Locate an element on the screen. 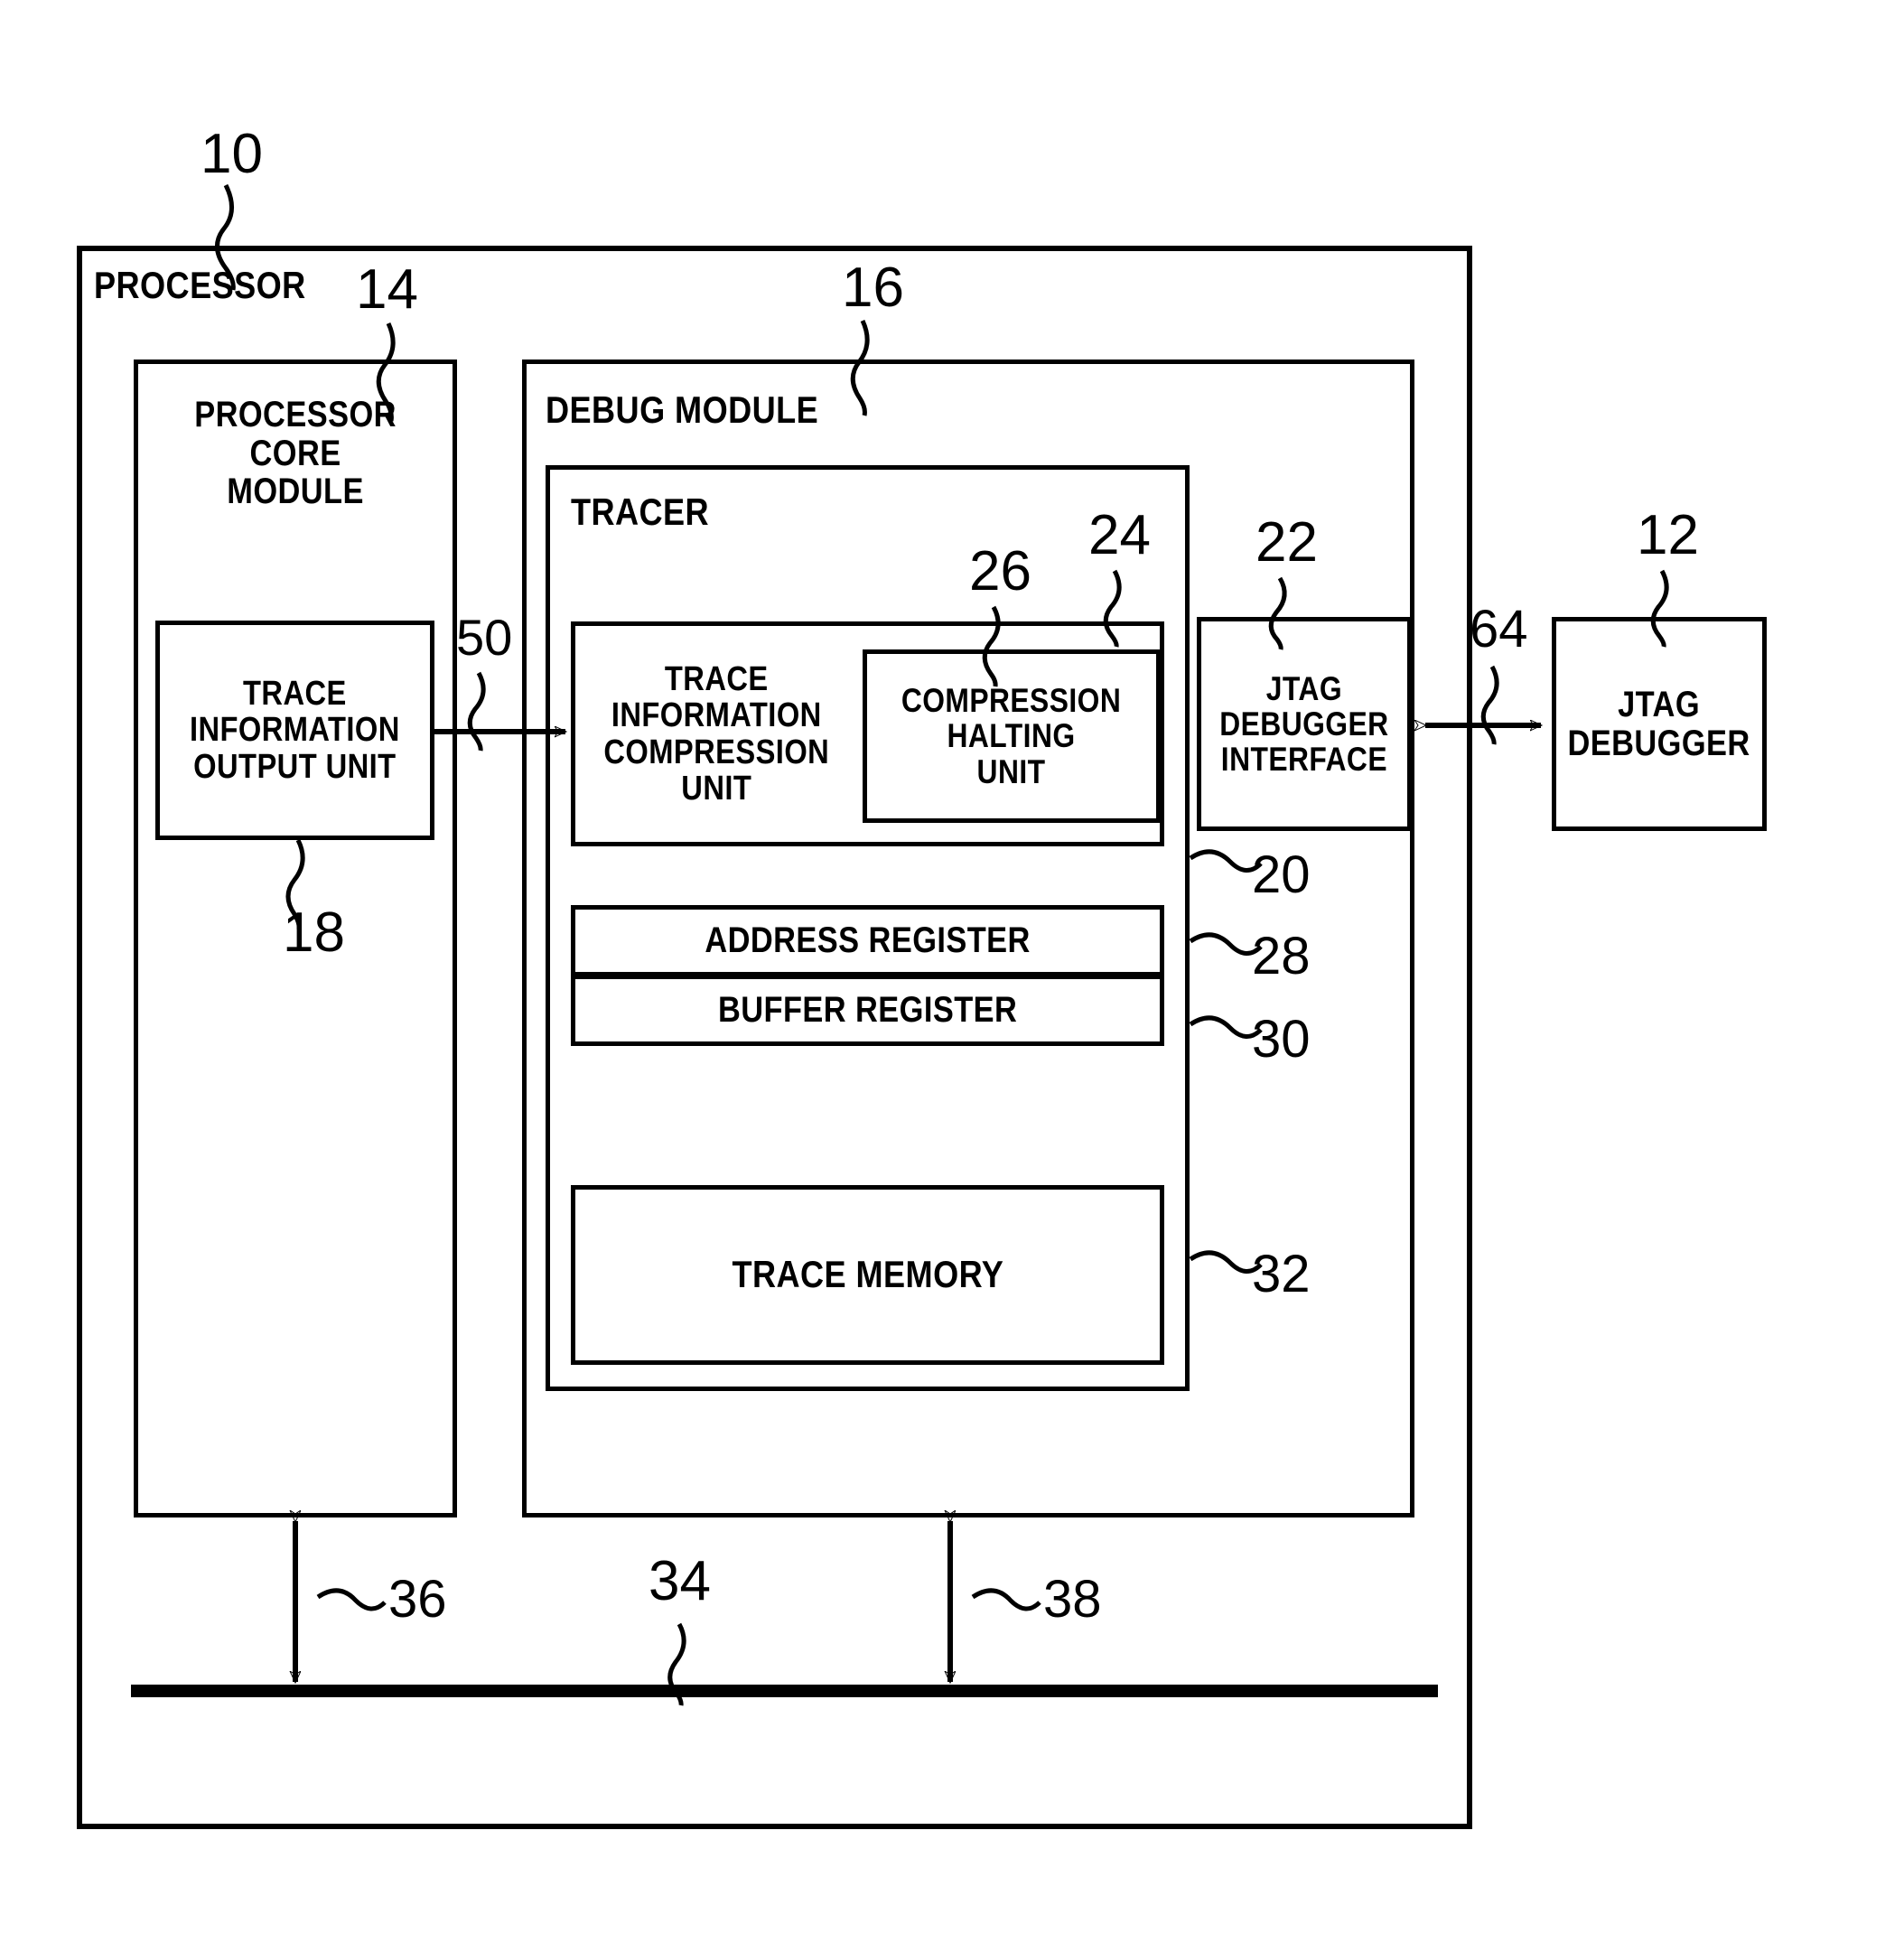 The image size is (1904, 1933). ref-30: 30 is located at coordinates (1281, 1039).